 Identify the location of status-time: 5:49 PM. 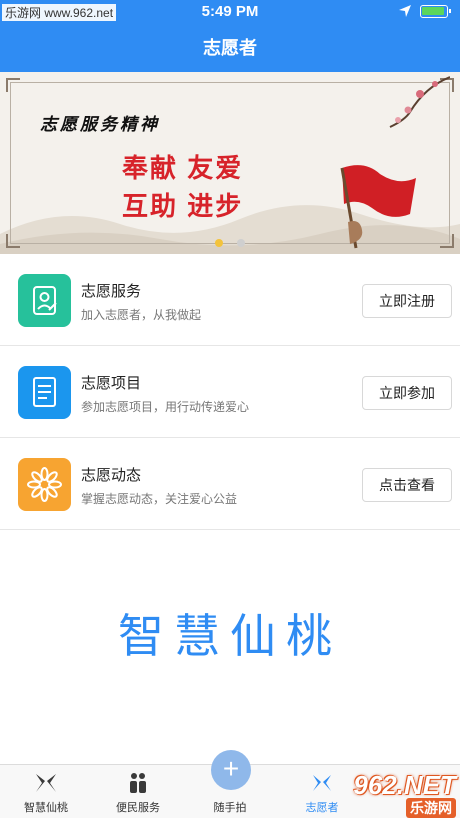
(230, 11).